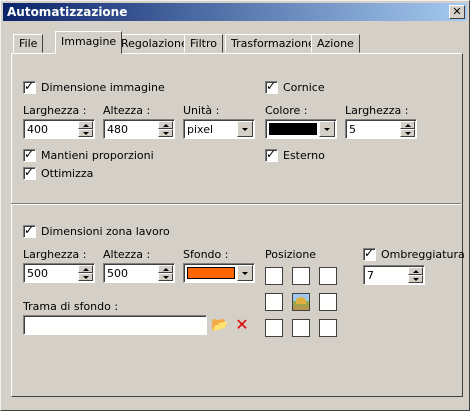 This screenshot has height=411, width=470. Describe the element at coordinates (59, 129) in the screenshot. I see `image-width-spinner: 400` at that location.